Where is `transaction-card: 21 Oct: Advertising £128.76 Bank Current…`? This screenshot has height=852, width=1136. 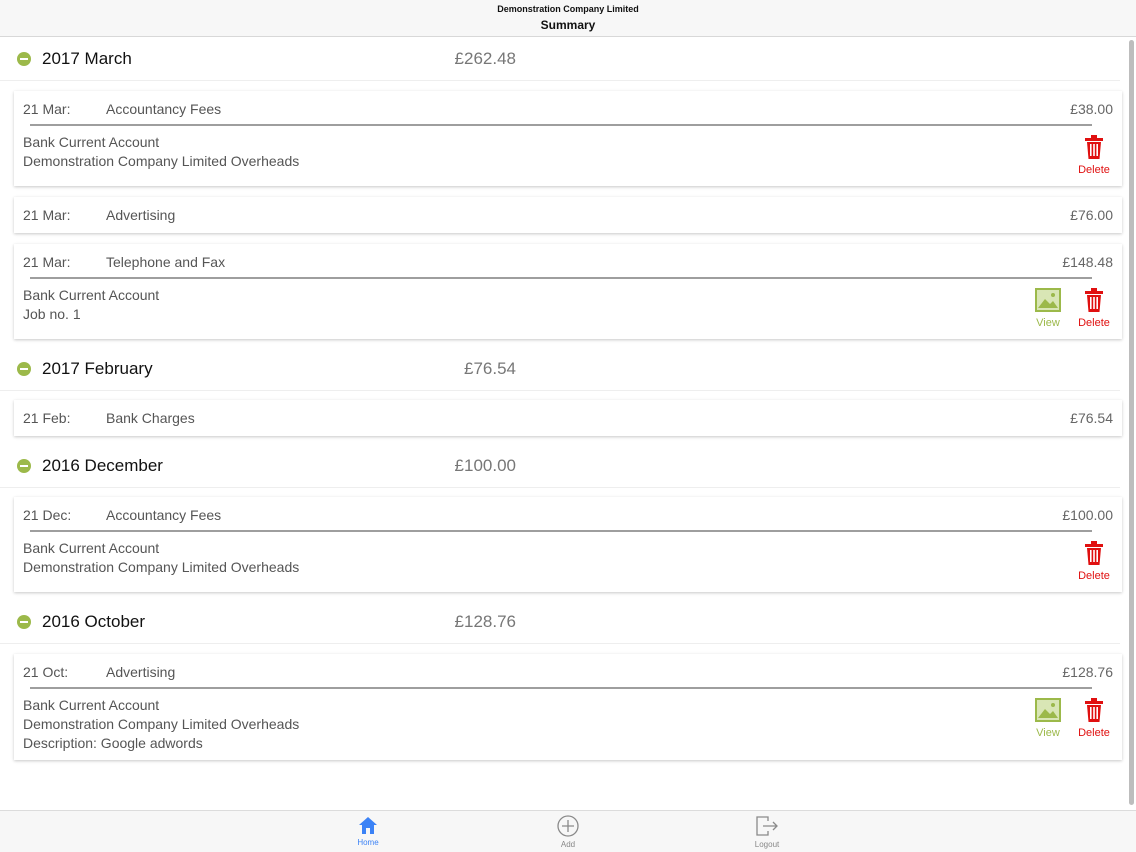 transaction-card: 21 Oct: Advertising £128.76 Bank Current… is located at coordinates (568, 707).